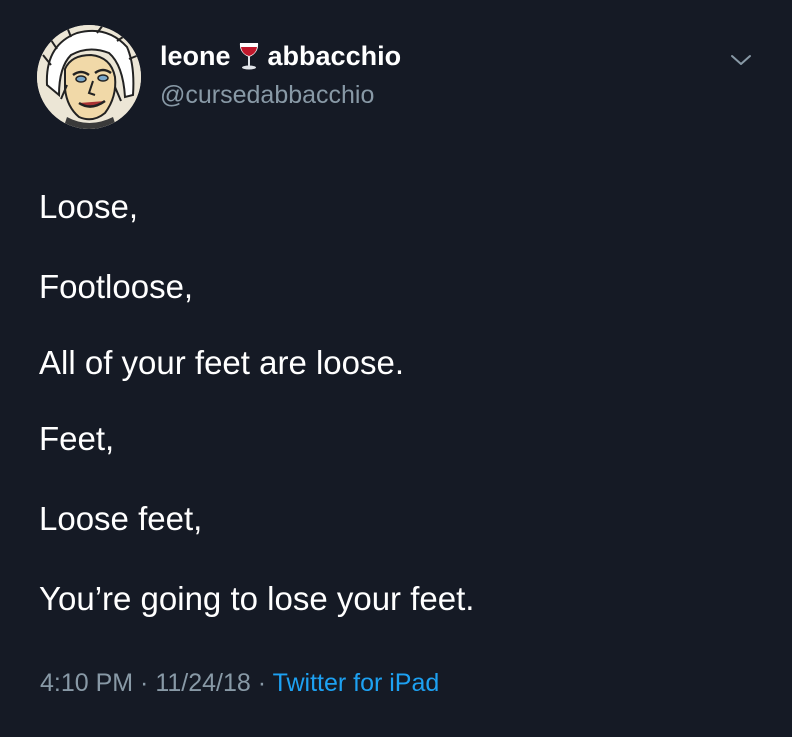 The height and width of the screenshot is (737, 792). What do you see at coordinates (86, 683) in the screenshot?
I see `tweet-time: 4:10 PM` at bounding box center [86, 683].